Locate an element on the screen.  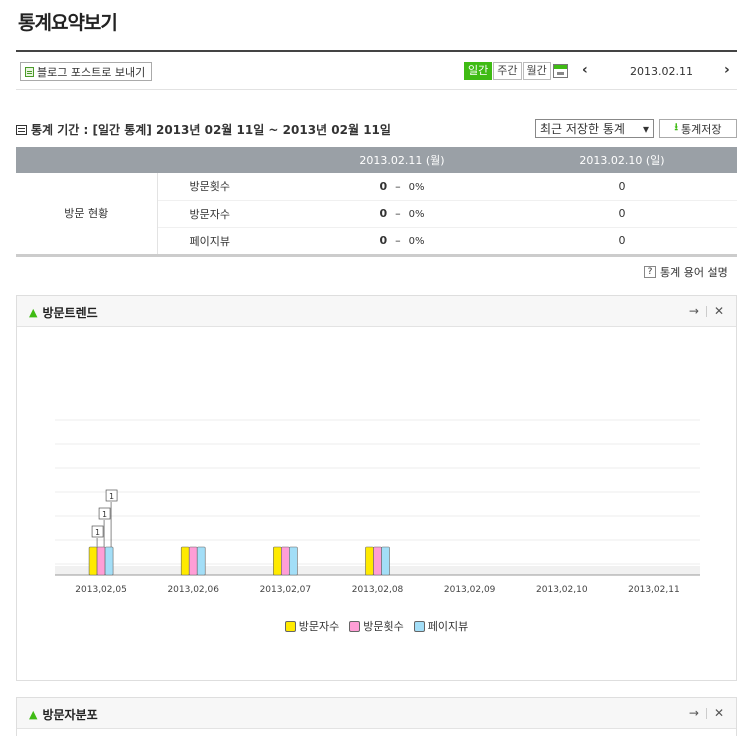
x-tick-label: 2013,02,10 is located at coordinates (562, 590).